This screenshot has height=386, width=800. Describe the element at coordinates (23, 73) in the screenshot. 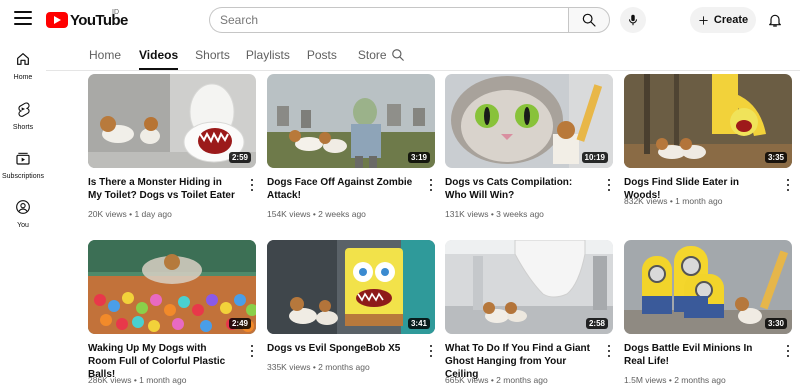

I see `sidebar-item-home: Home` at that location.